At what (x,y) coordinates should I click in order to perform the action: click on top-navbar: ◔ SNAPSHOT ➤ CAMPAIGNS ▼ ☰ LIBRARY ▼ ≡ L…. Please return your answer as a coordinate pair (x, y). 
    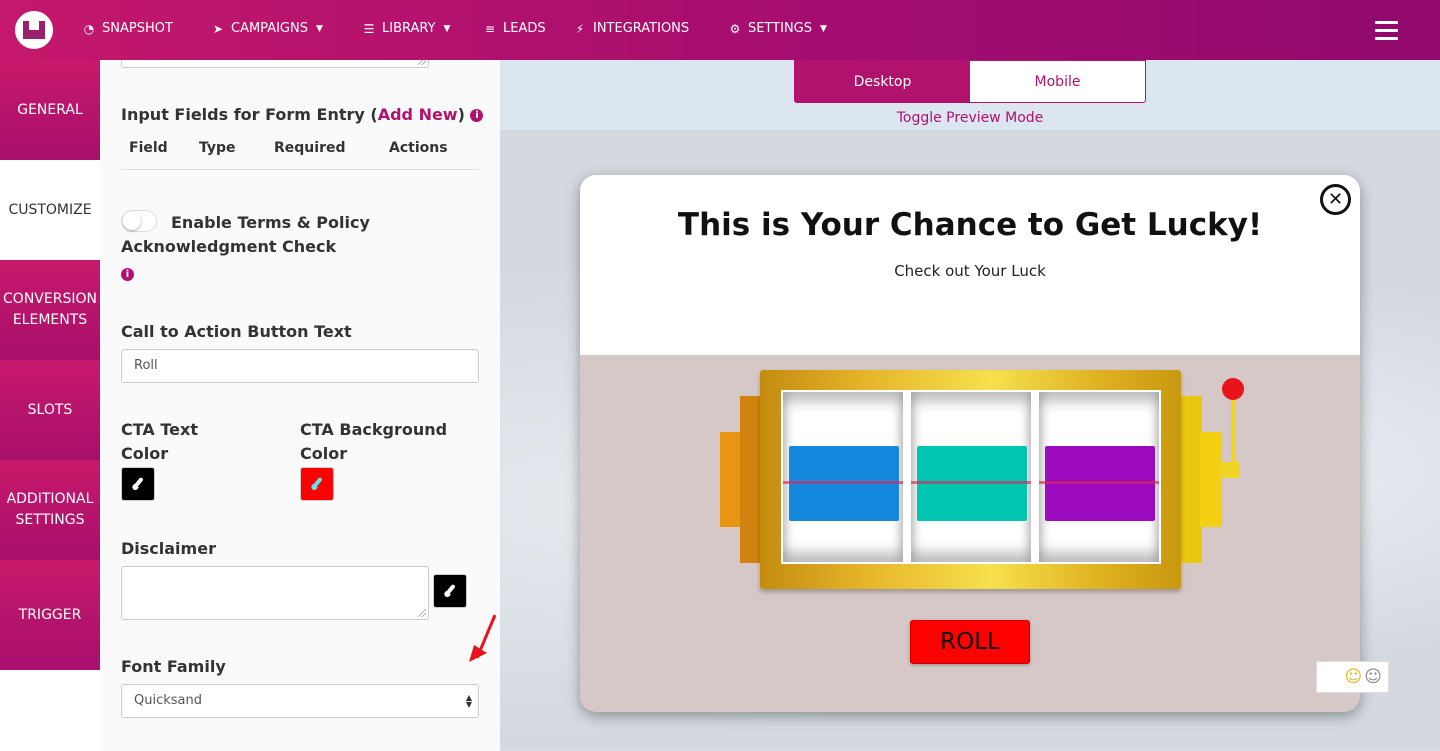
    Looking at the image, I should click on (720, 30).